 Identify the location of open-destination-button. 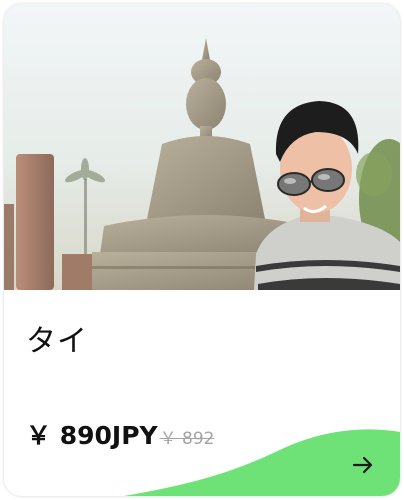
(363, 465).